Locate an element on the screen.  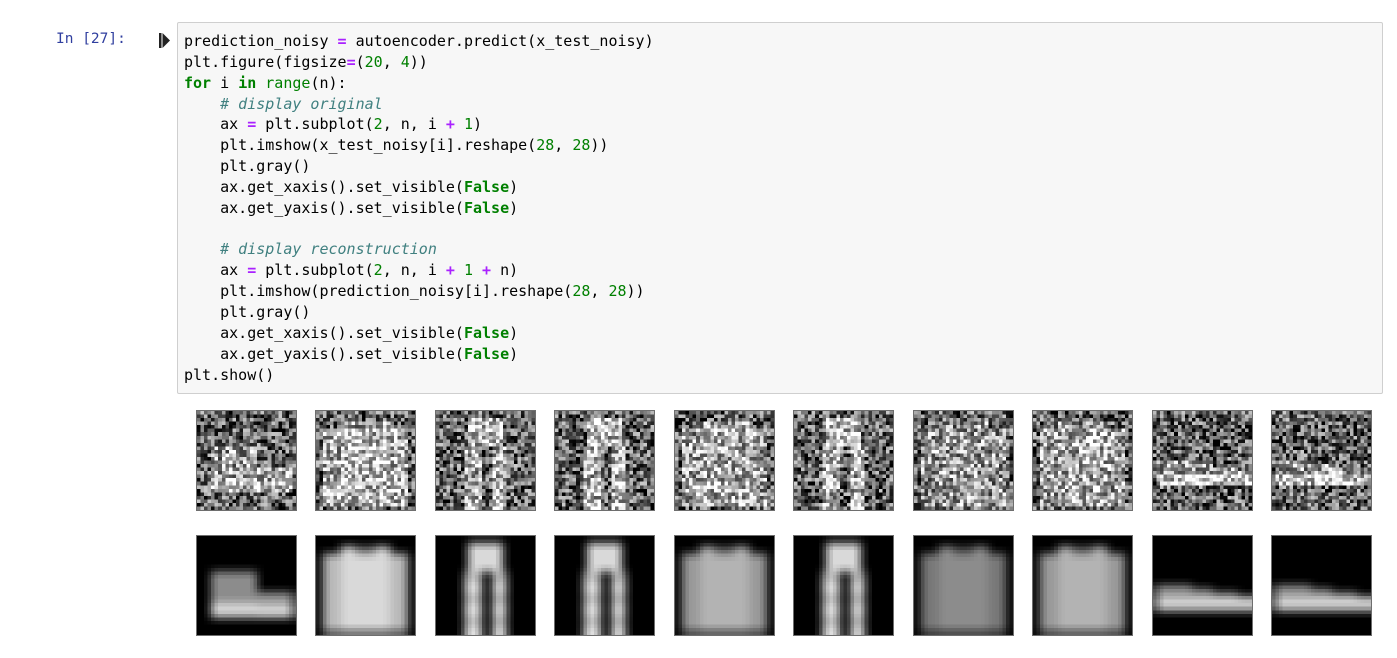
code-line: for i in range(n): is located at coordinates (265, 82).